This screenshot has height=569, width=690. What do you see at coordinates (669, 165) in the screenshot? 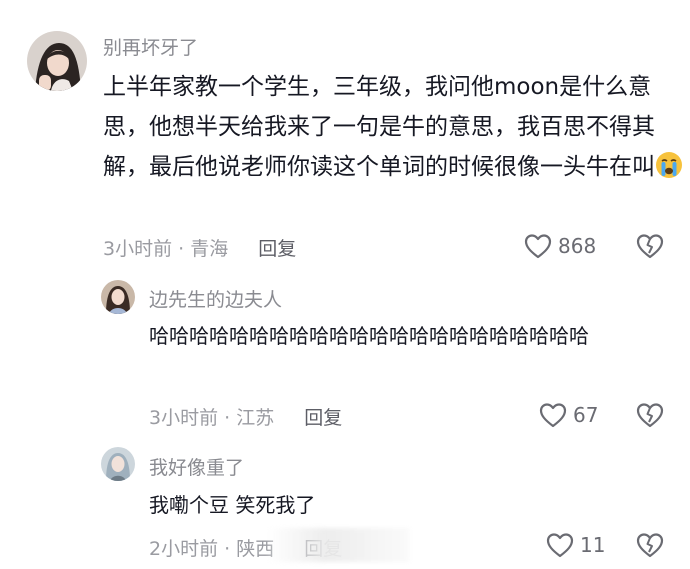
I see `crying-face-emoji-icon` at bounding box center [669, 165].